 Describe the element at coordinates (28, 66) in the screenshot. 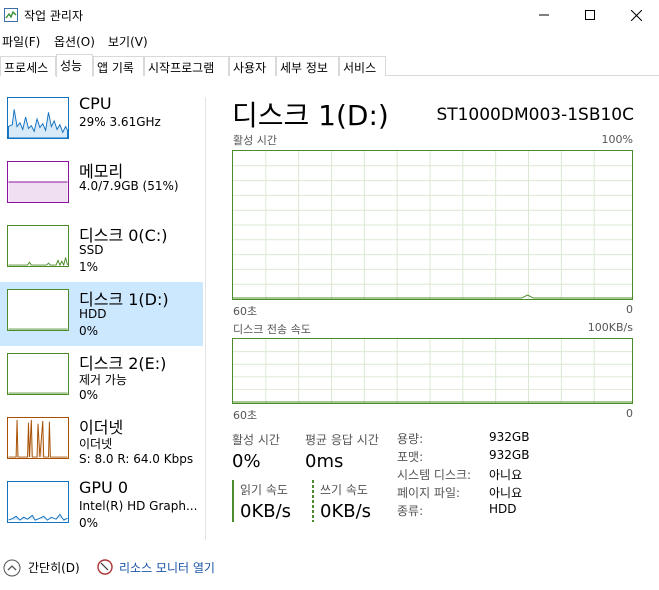

I see `tab-processes: 프로세스` at that location.